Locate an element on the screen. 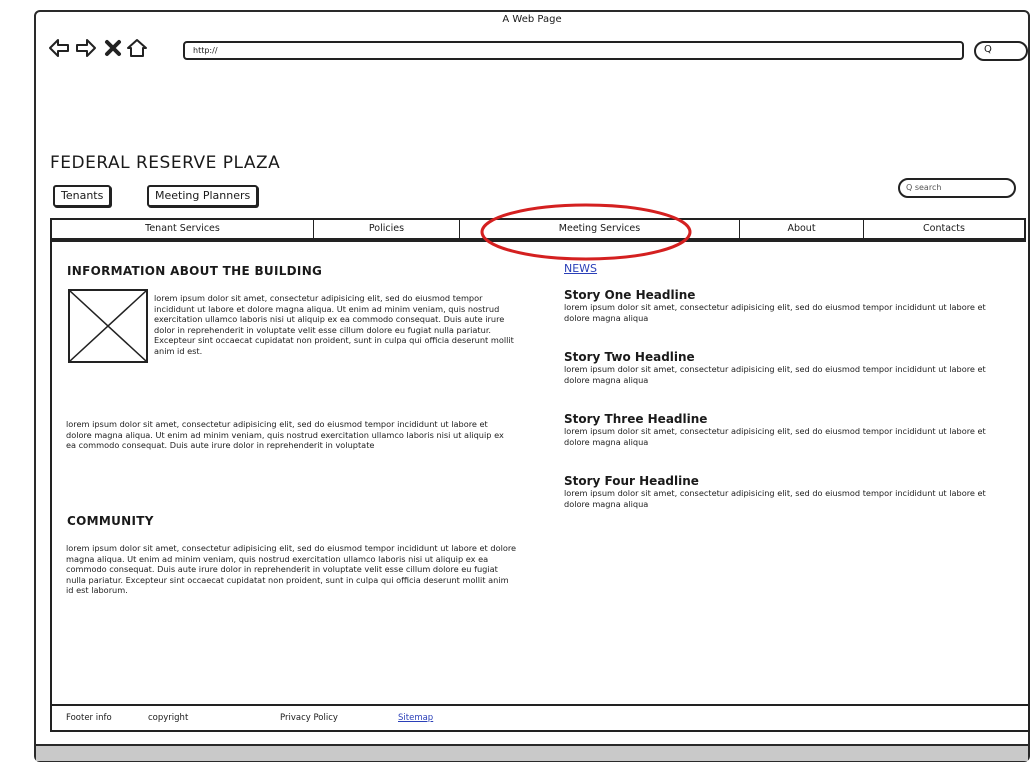 The image size is (1035, 769). search-go-button: Q is located at coordinates (1001, 51).